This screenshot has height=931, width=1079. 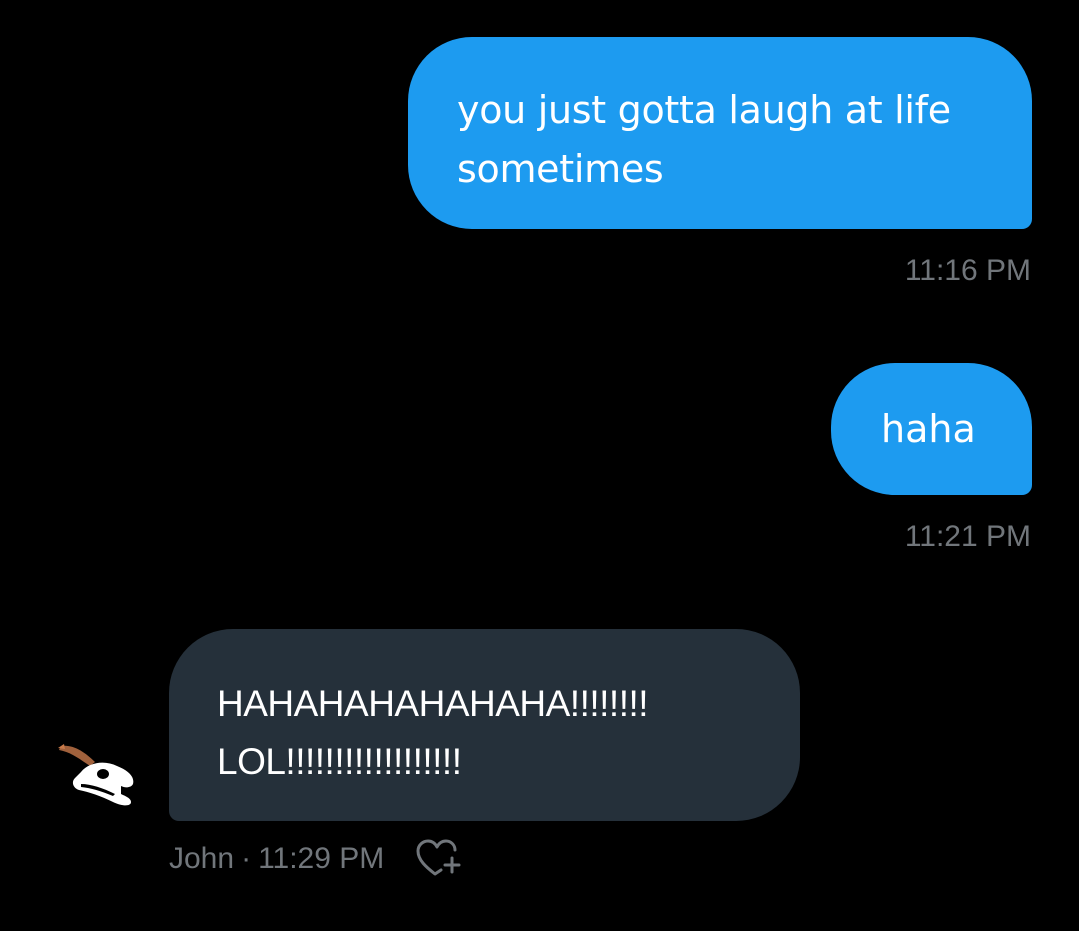 What do you see at coordinates (202, 858) in the screenshot?
I see `sender-name: John` at bounding box center [202, 858].